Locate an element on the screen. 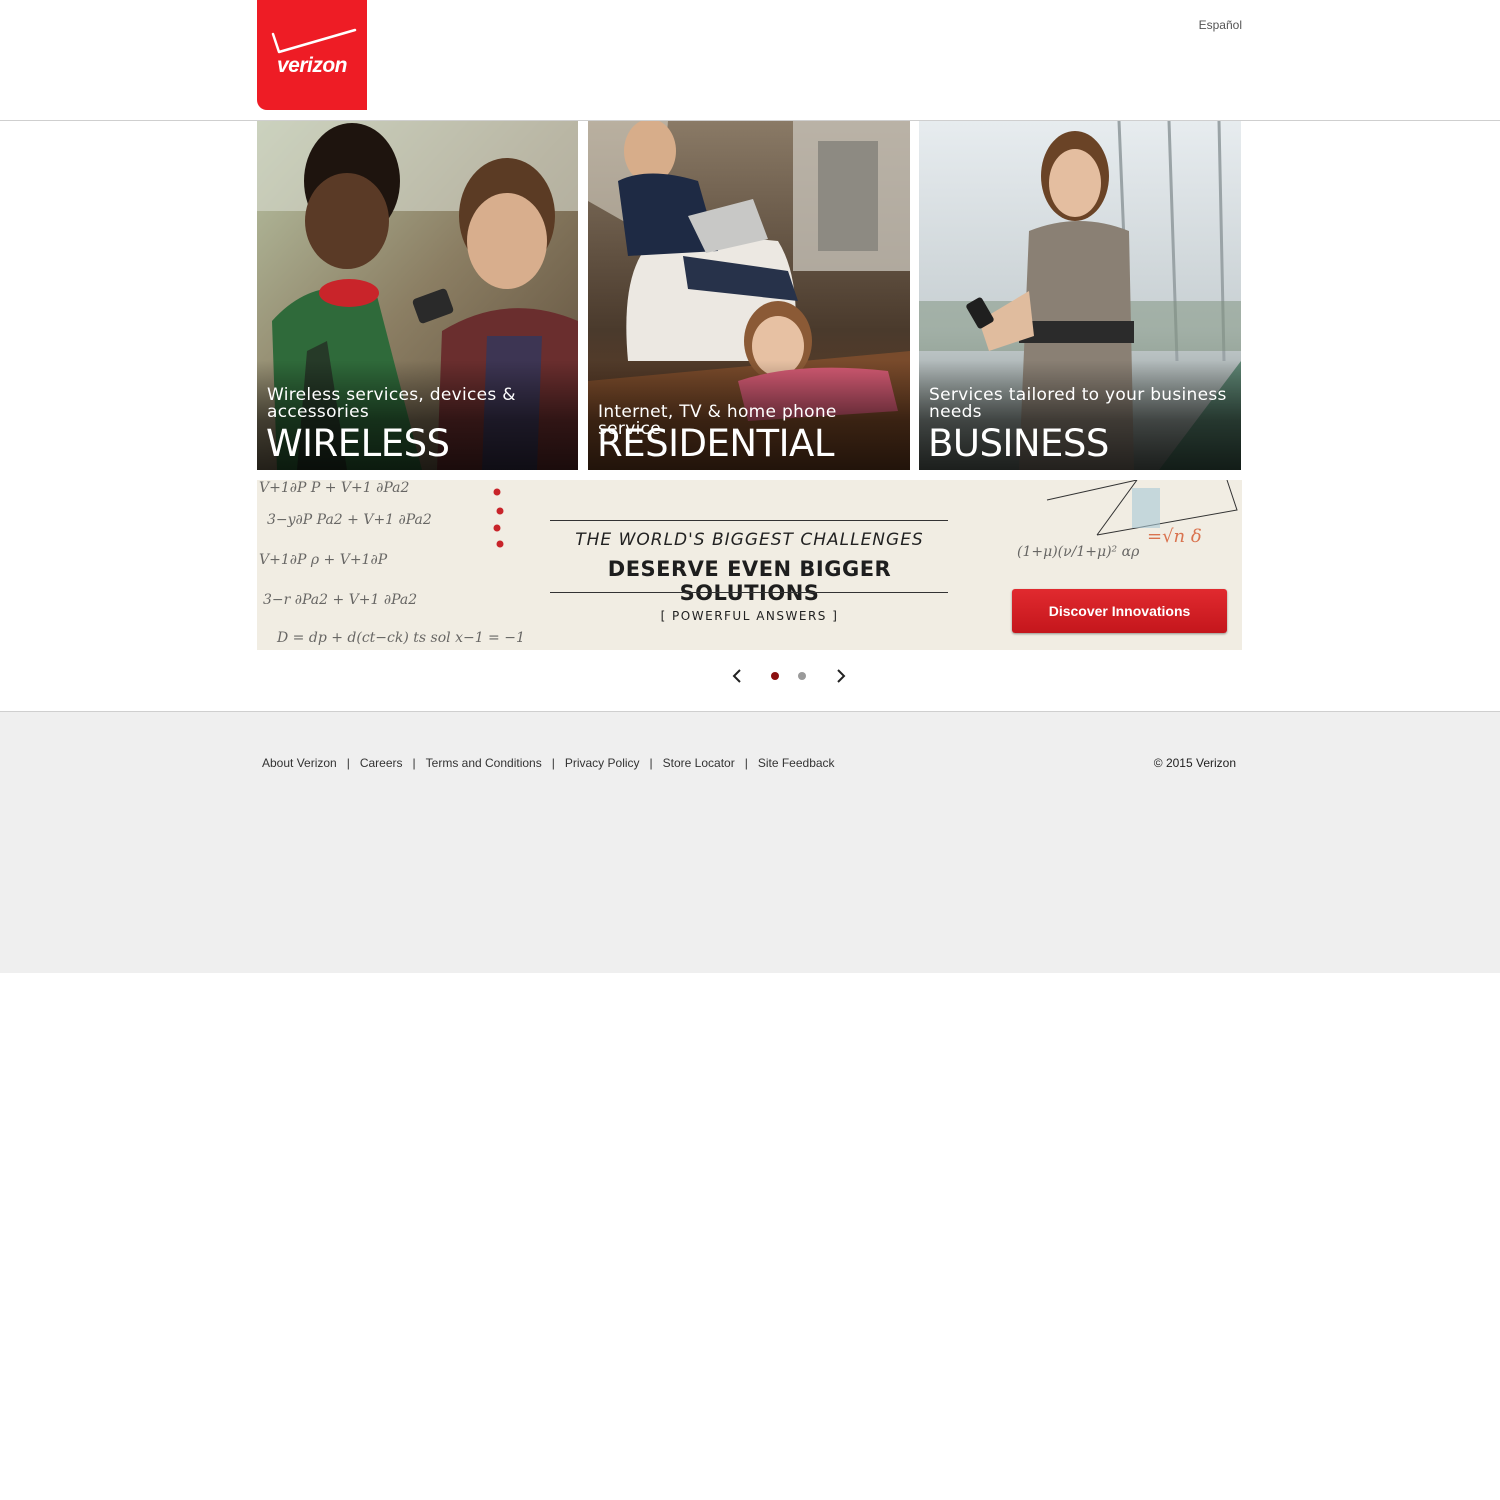 The image size is (1500, 1500). tile-business-title: BUSINESS is located at coordinates (1018, 443).